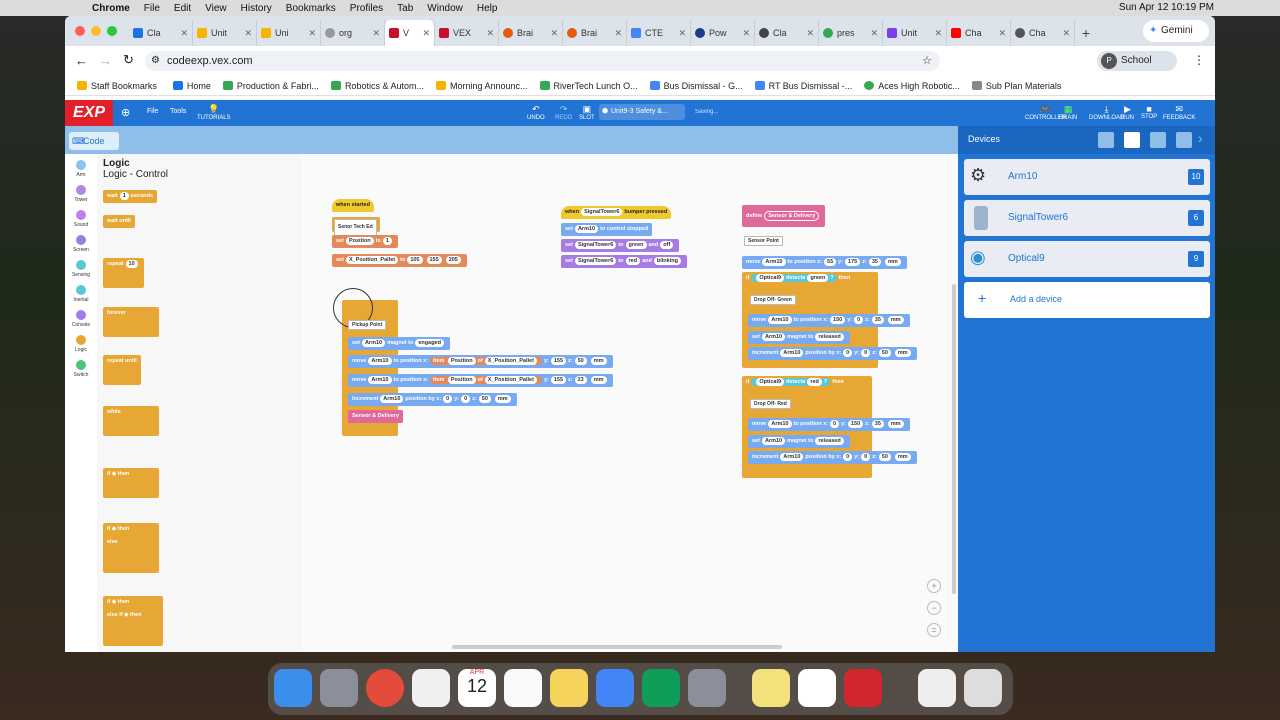 The image size is (1280, 720). I want to click on horizontal-scrollbar, so click(617, 647).